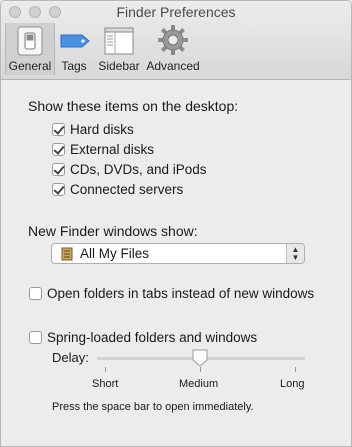  I want to click on delay-label: Delay:, so click(70, 357).